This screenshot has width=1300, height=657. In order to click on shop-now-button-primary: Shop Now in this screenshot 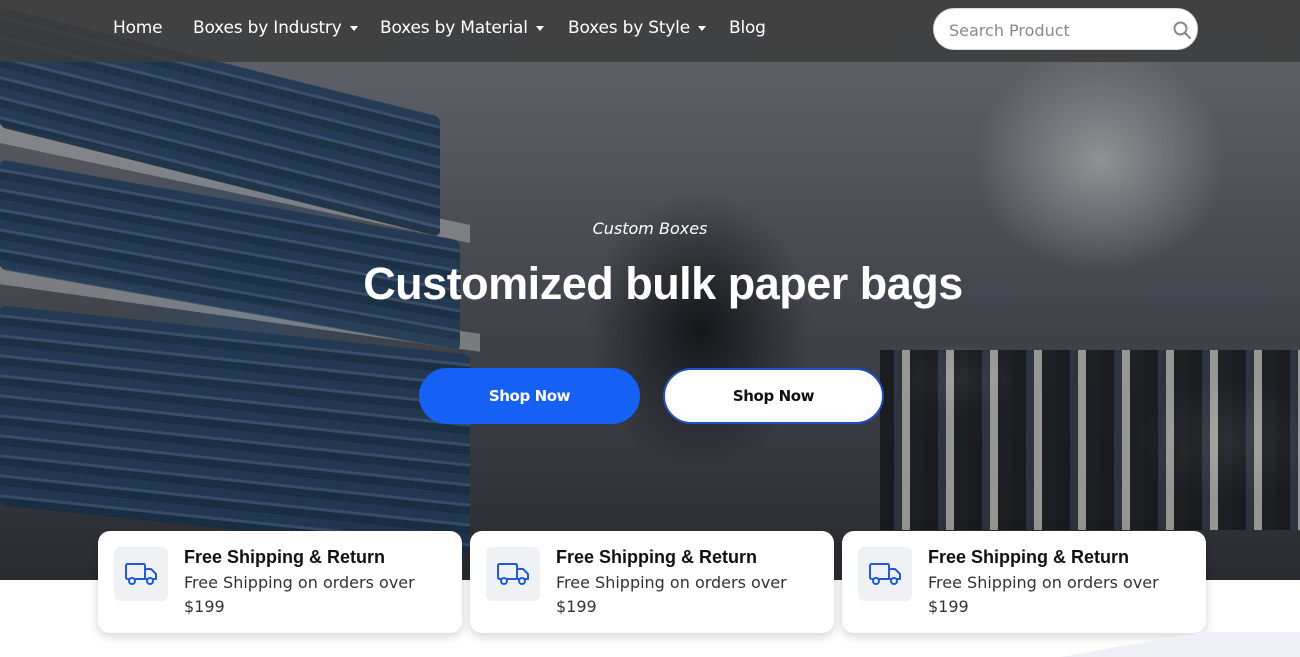, I will do `click(529, 396)`.